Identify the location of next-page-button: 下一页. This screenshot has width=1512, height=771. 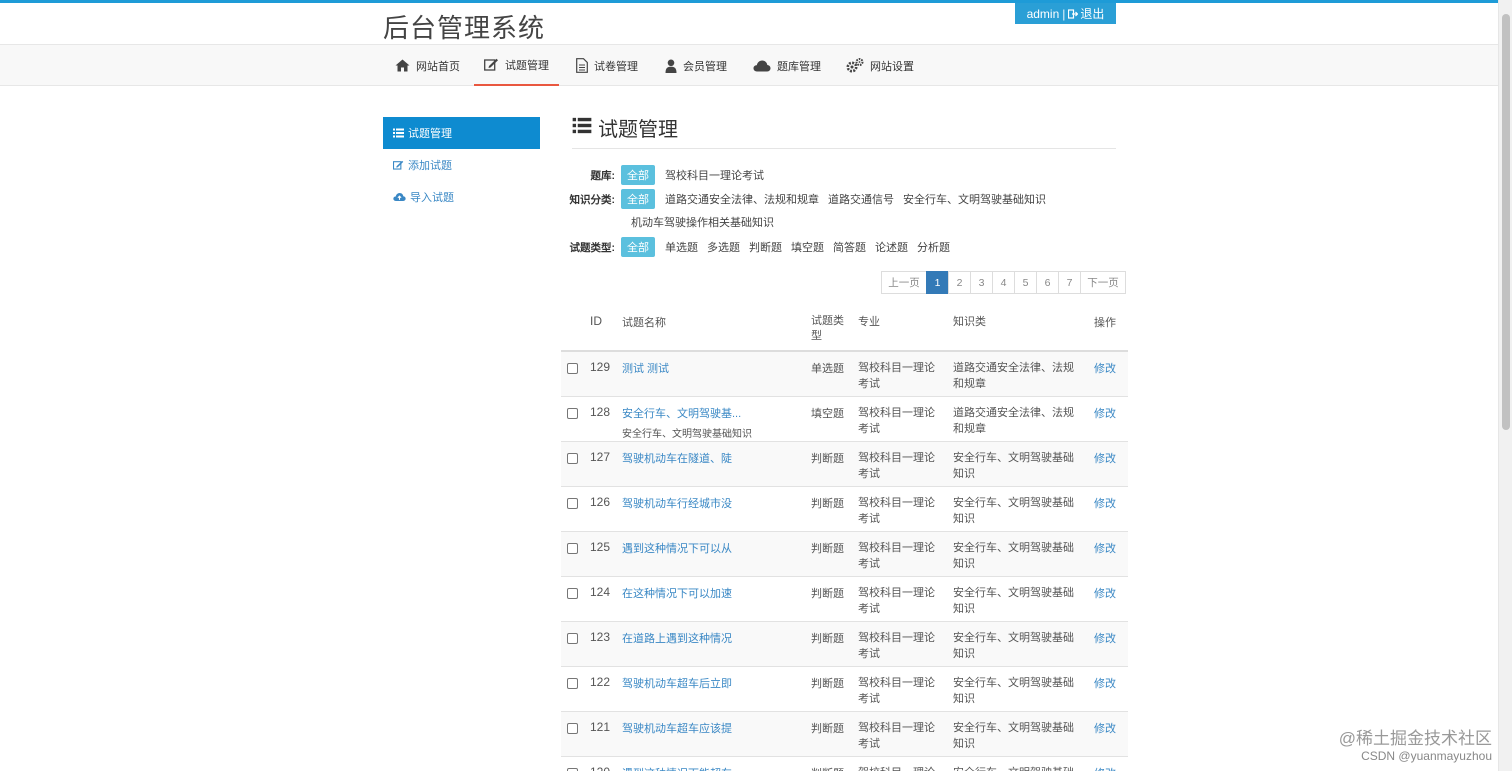
(1103, 282).